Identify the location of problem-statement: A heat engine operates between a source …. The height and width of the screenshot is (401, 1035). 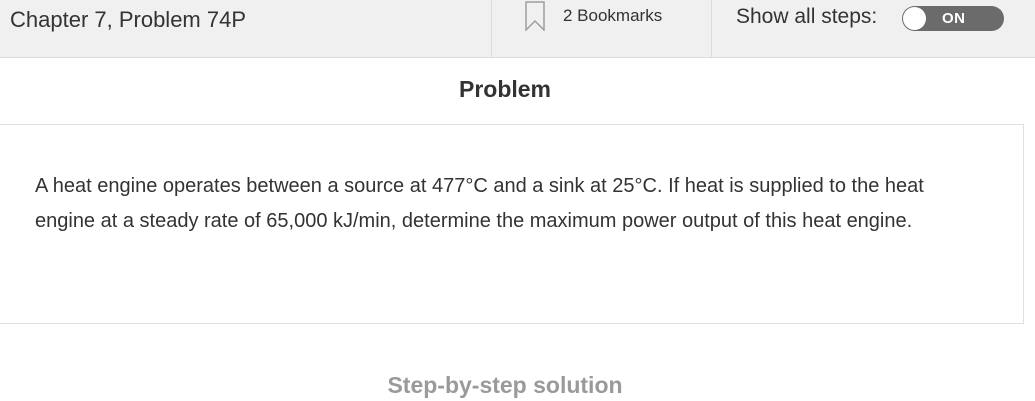
(479, 203).